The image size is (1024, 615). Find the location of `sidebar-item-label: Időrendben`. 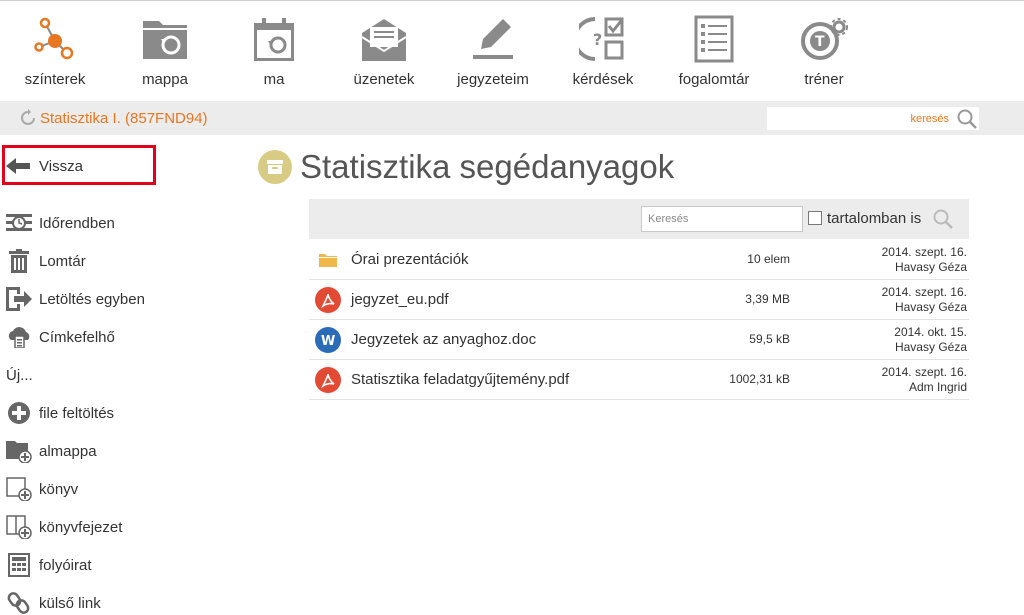

sidebar-item-label: Időrendben is located at coordinates (77, 223).